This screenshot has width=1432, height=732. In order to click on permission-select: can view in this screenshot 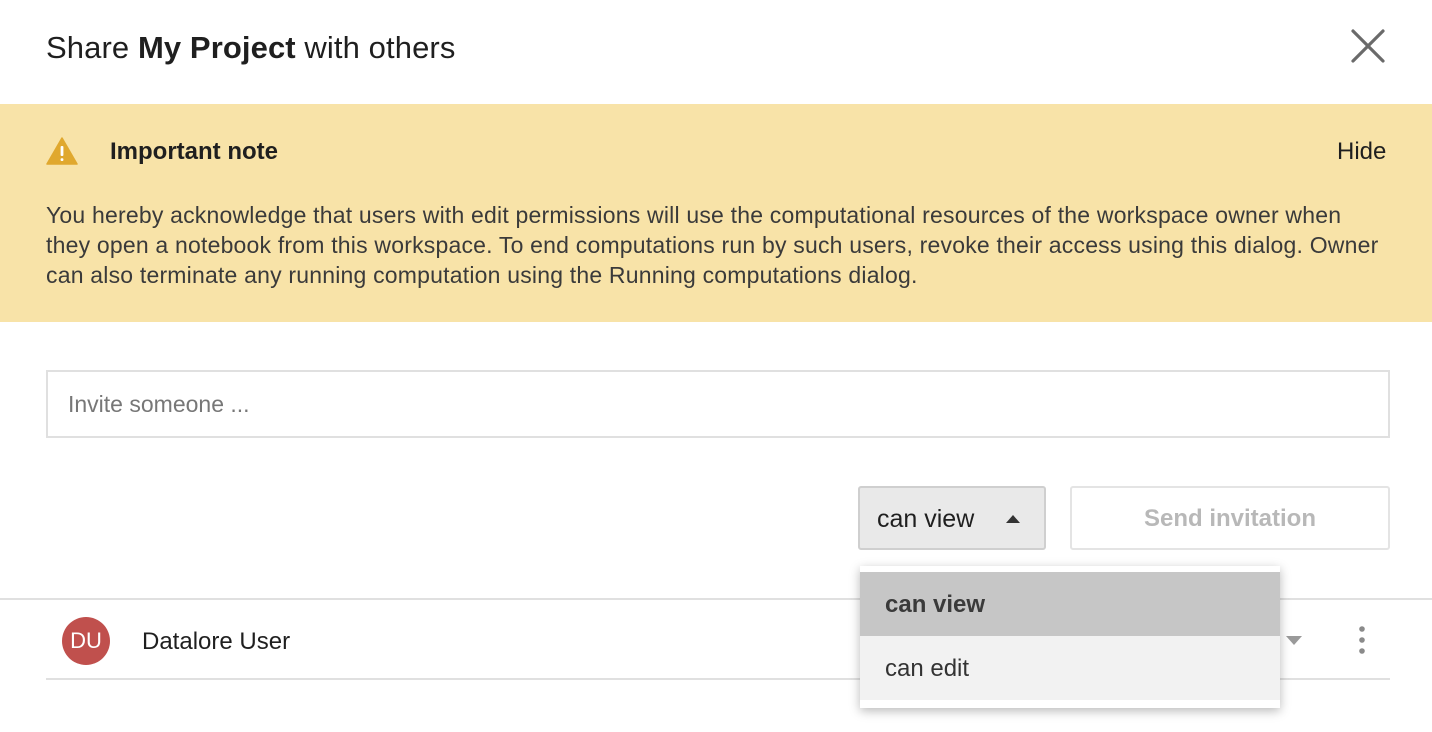, I will do `click(952, 518)`.